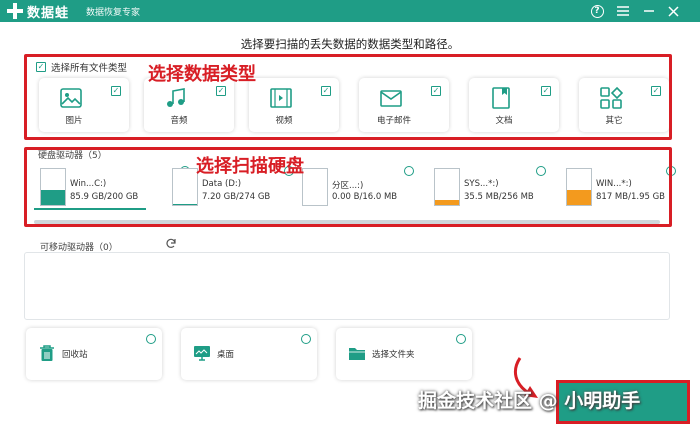 The height and width of the screenshot is (428, 700). I want to click on desktop-icon, so click(202, 353).